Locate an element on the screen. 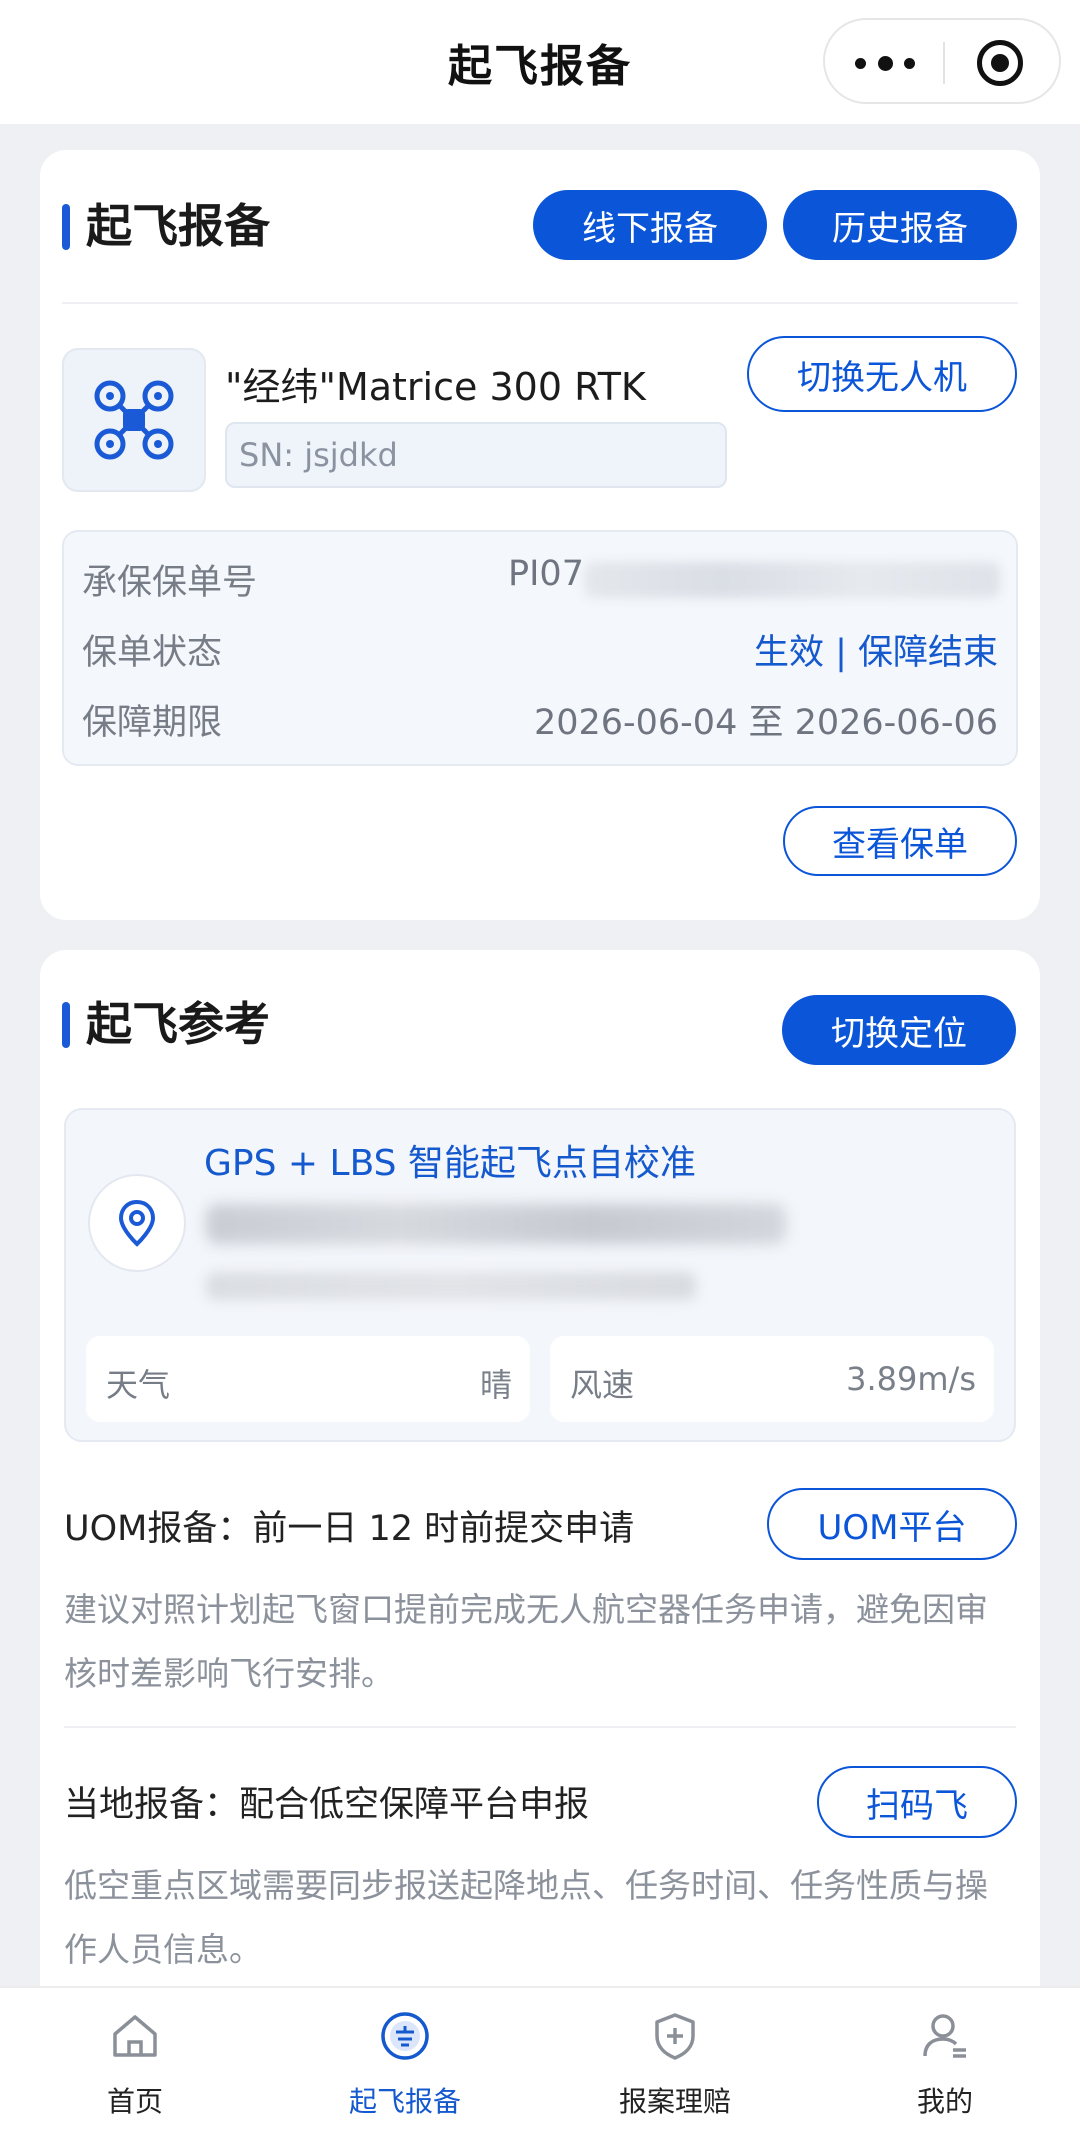 The height and width of the screenshot is (2146, 1080). policy-number-value: PI07 is located at coordinates (546, 574).